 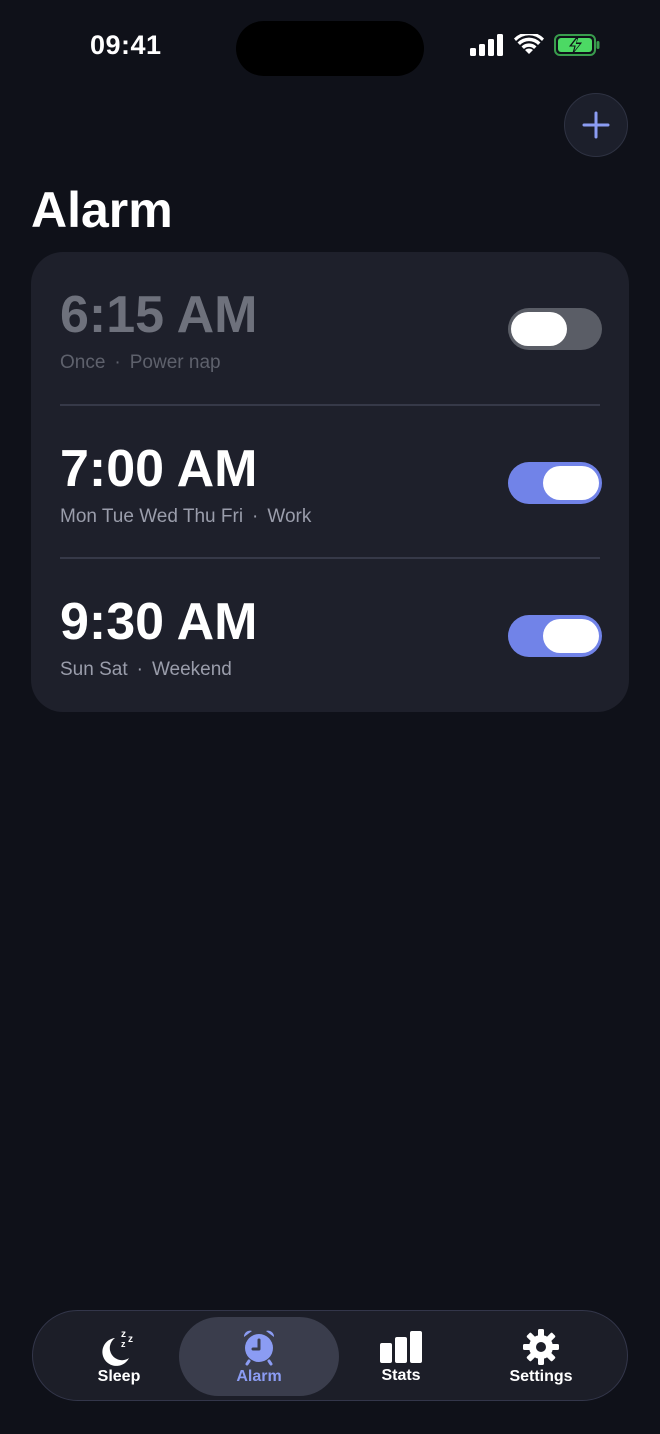 I want to click on tab-label: Settings, so click(x=541, y=1376).